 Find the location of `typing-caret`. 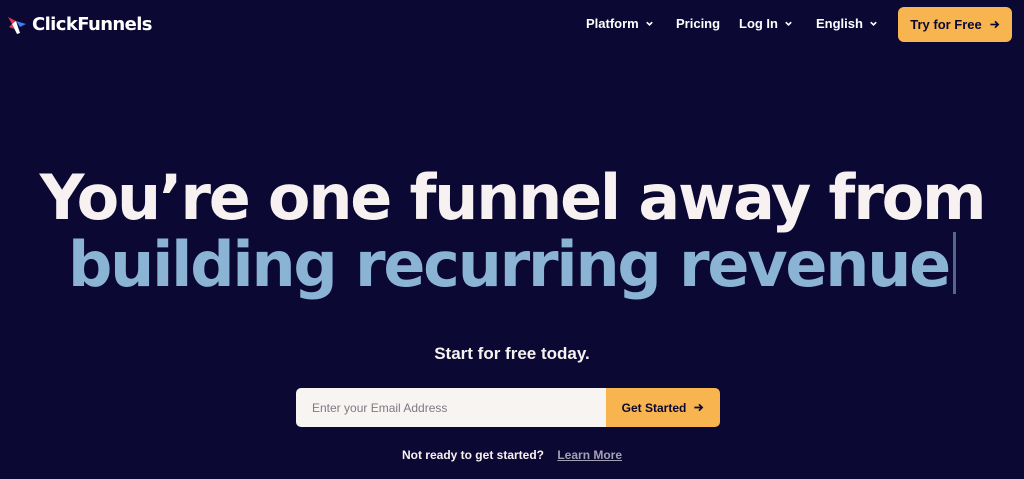

typing-caret is located at coordinates (954, 263).